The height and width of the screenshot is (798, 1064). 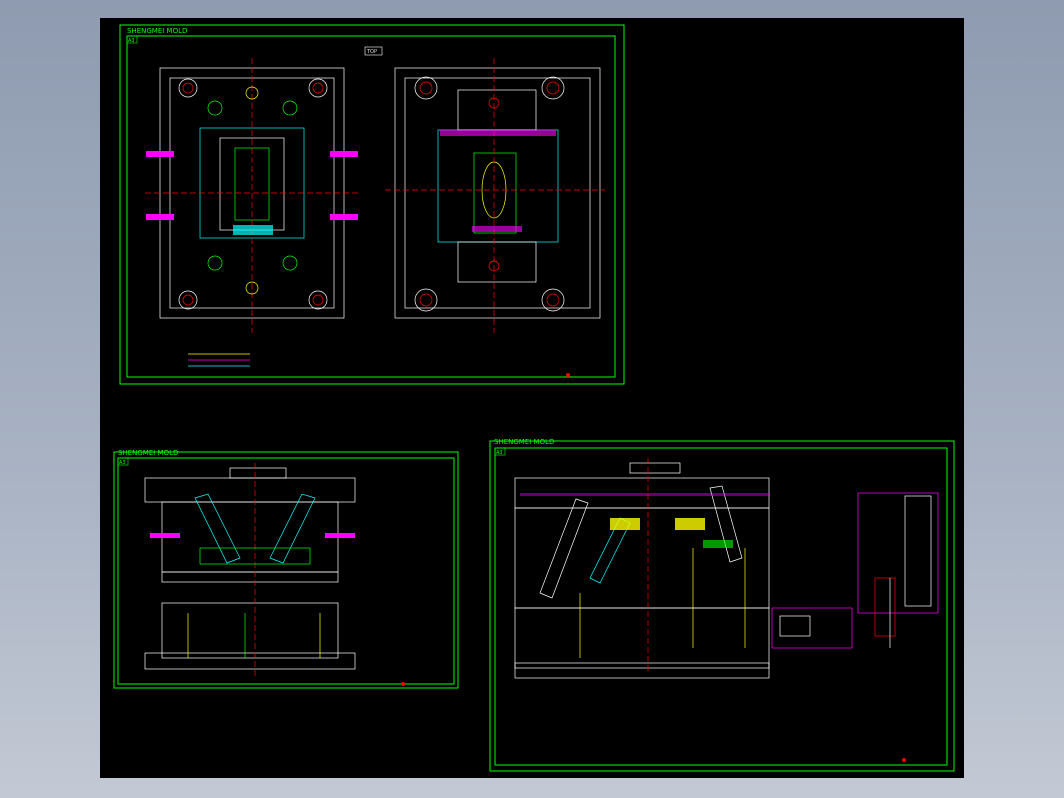 What do you see at coordinates (371, 52) in the screenshot?
I see `top-view-badge: TOP` at bounding box center [371, 52].